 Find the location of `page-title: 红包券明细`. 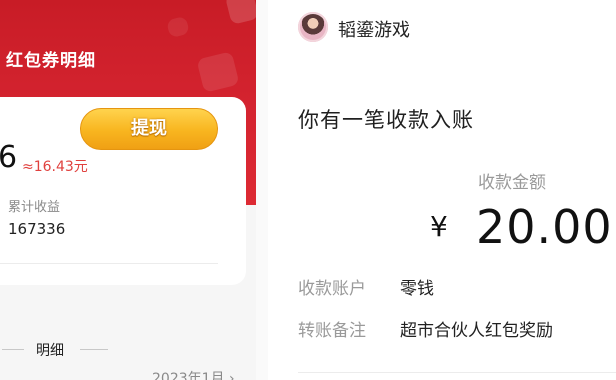

page-title: 红包券明细 is located at coordinates (51, 61).